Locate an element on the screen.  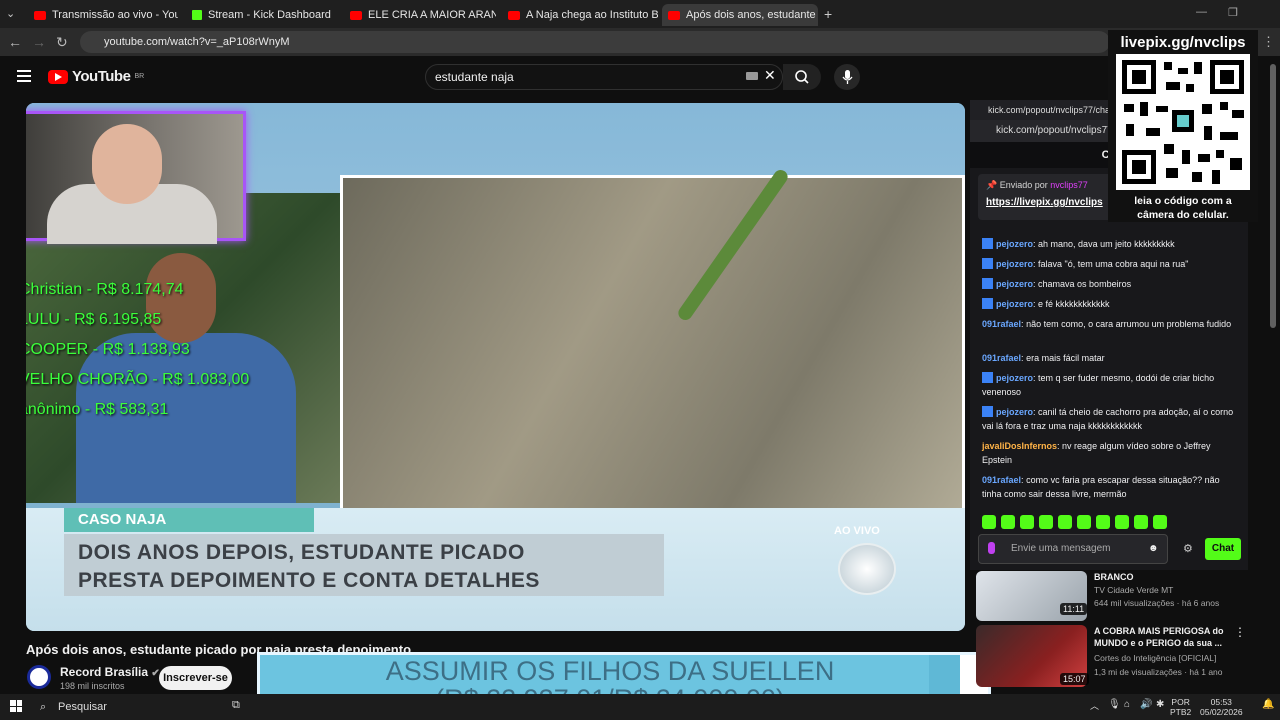
forward-icon: → is located at coordinates (39, 42).